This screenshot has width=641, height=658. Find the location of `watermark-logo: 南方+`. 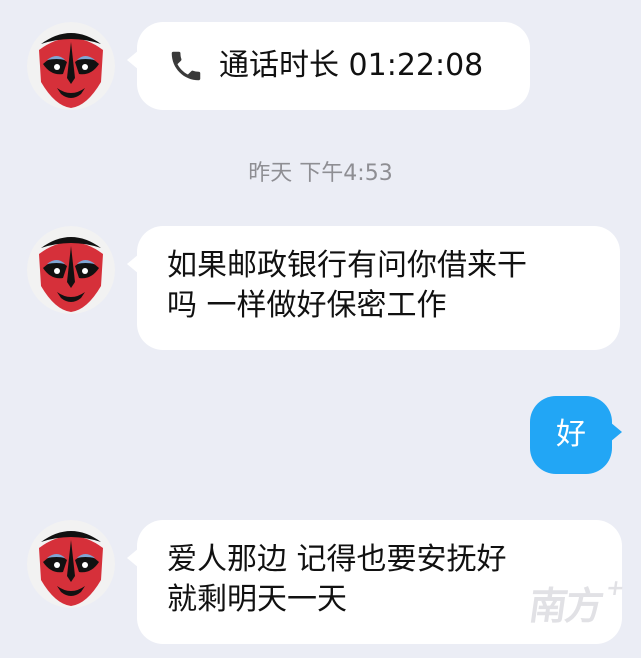

watermark-logo: 南方+ is located at coordinates (575, 602).